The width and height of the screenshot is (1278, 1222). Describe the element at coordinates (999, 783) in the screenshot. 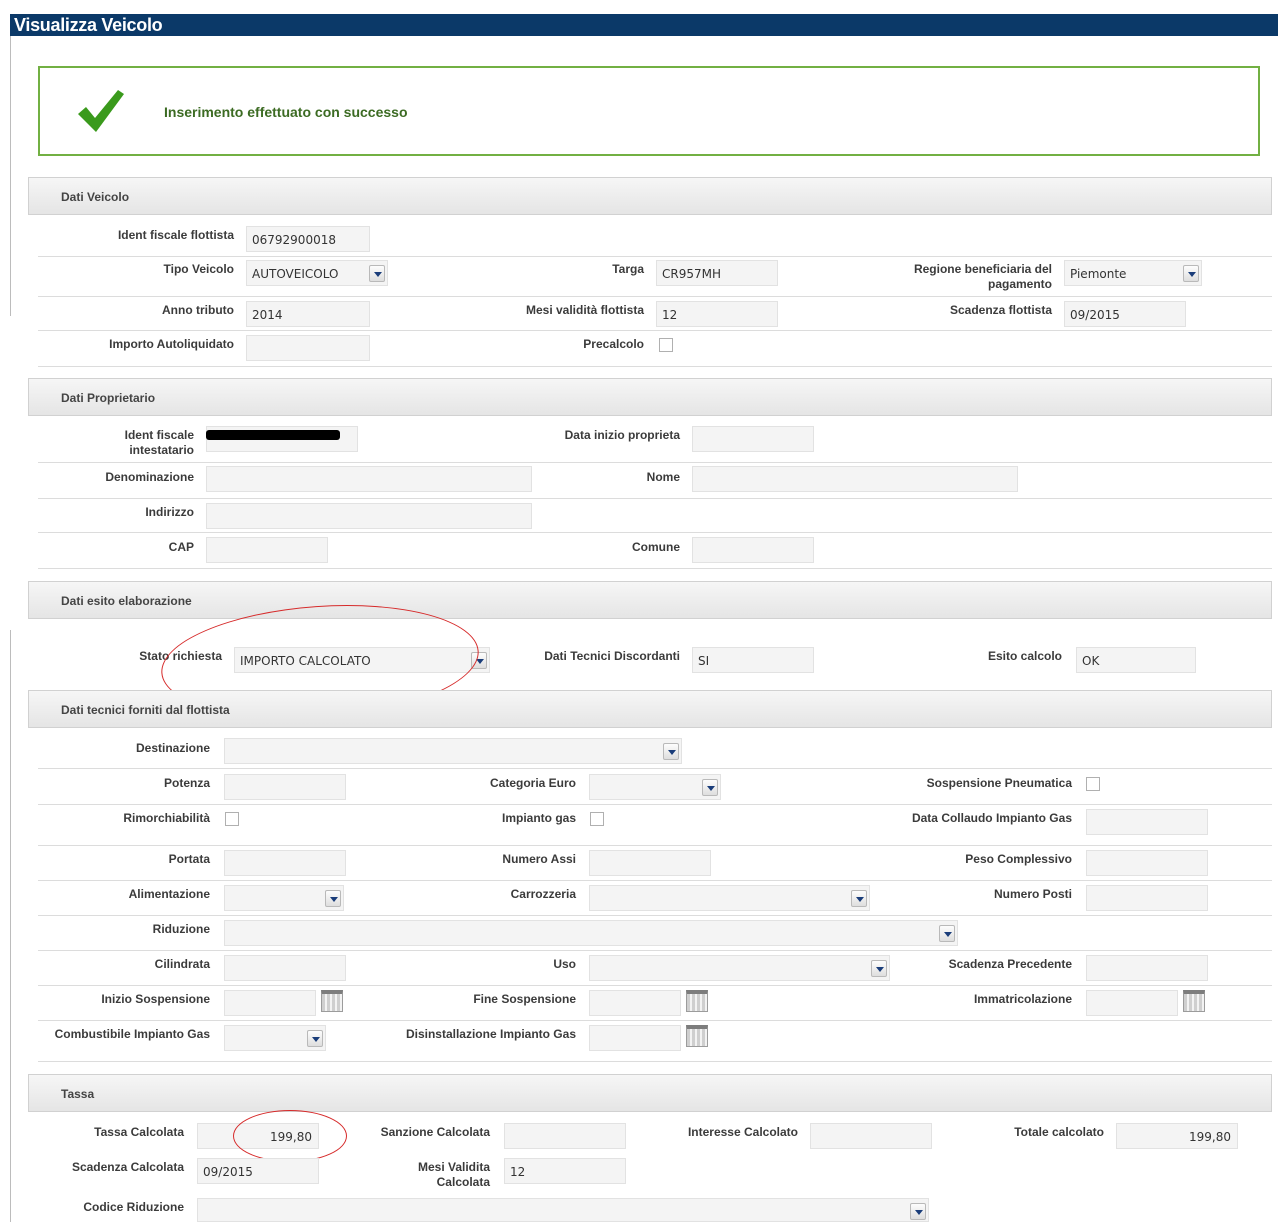

I see `sospensione-pneumatica-label: Sospensione Pneumatica` at that location.